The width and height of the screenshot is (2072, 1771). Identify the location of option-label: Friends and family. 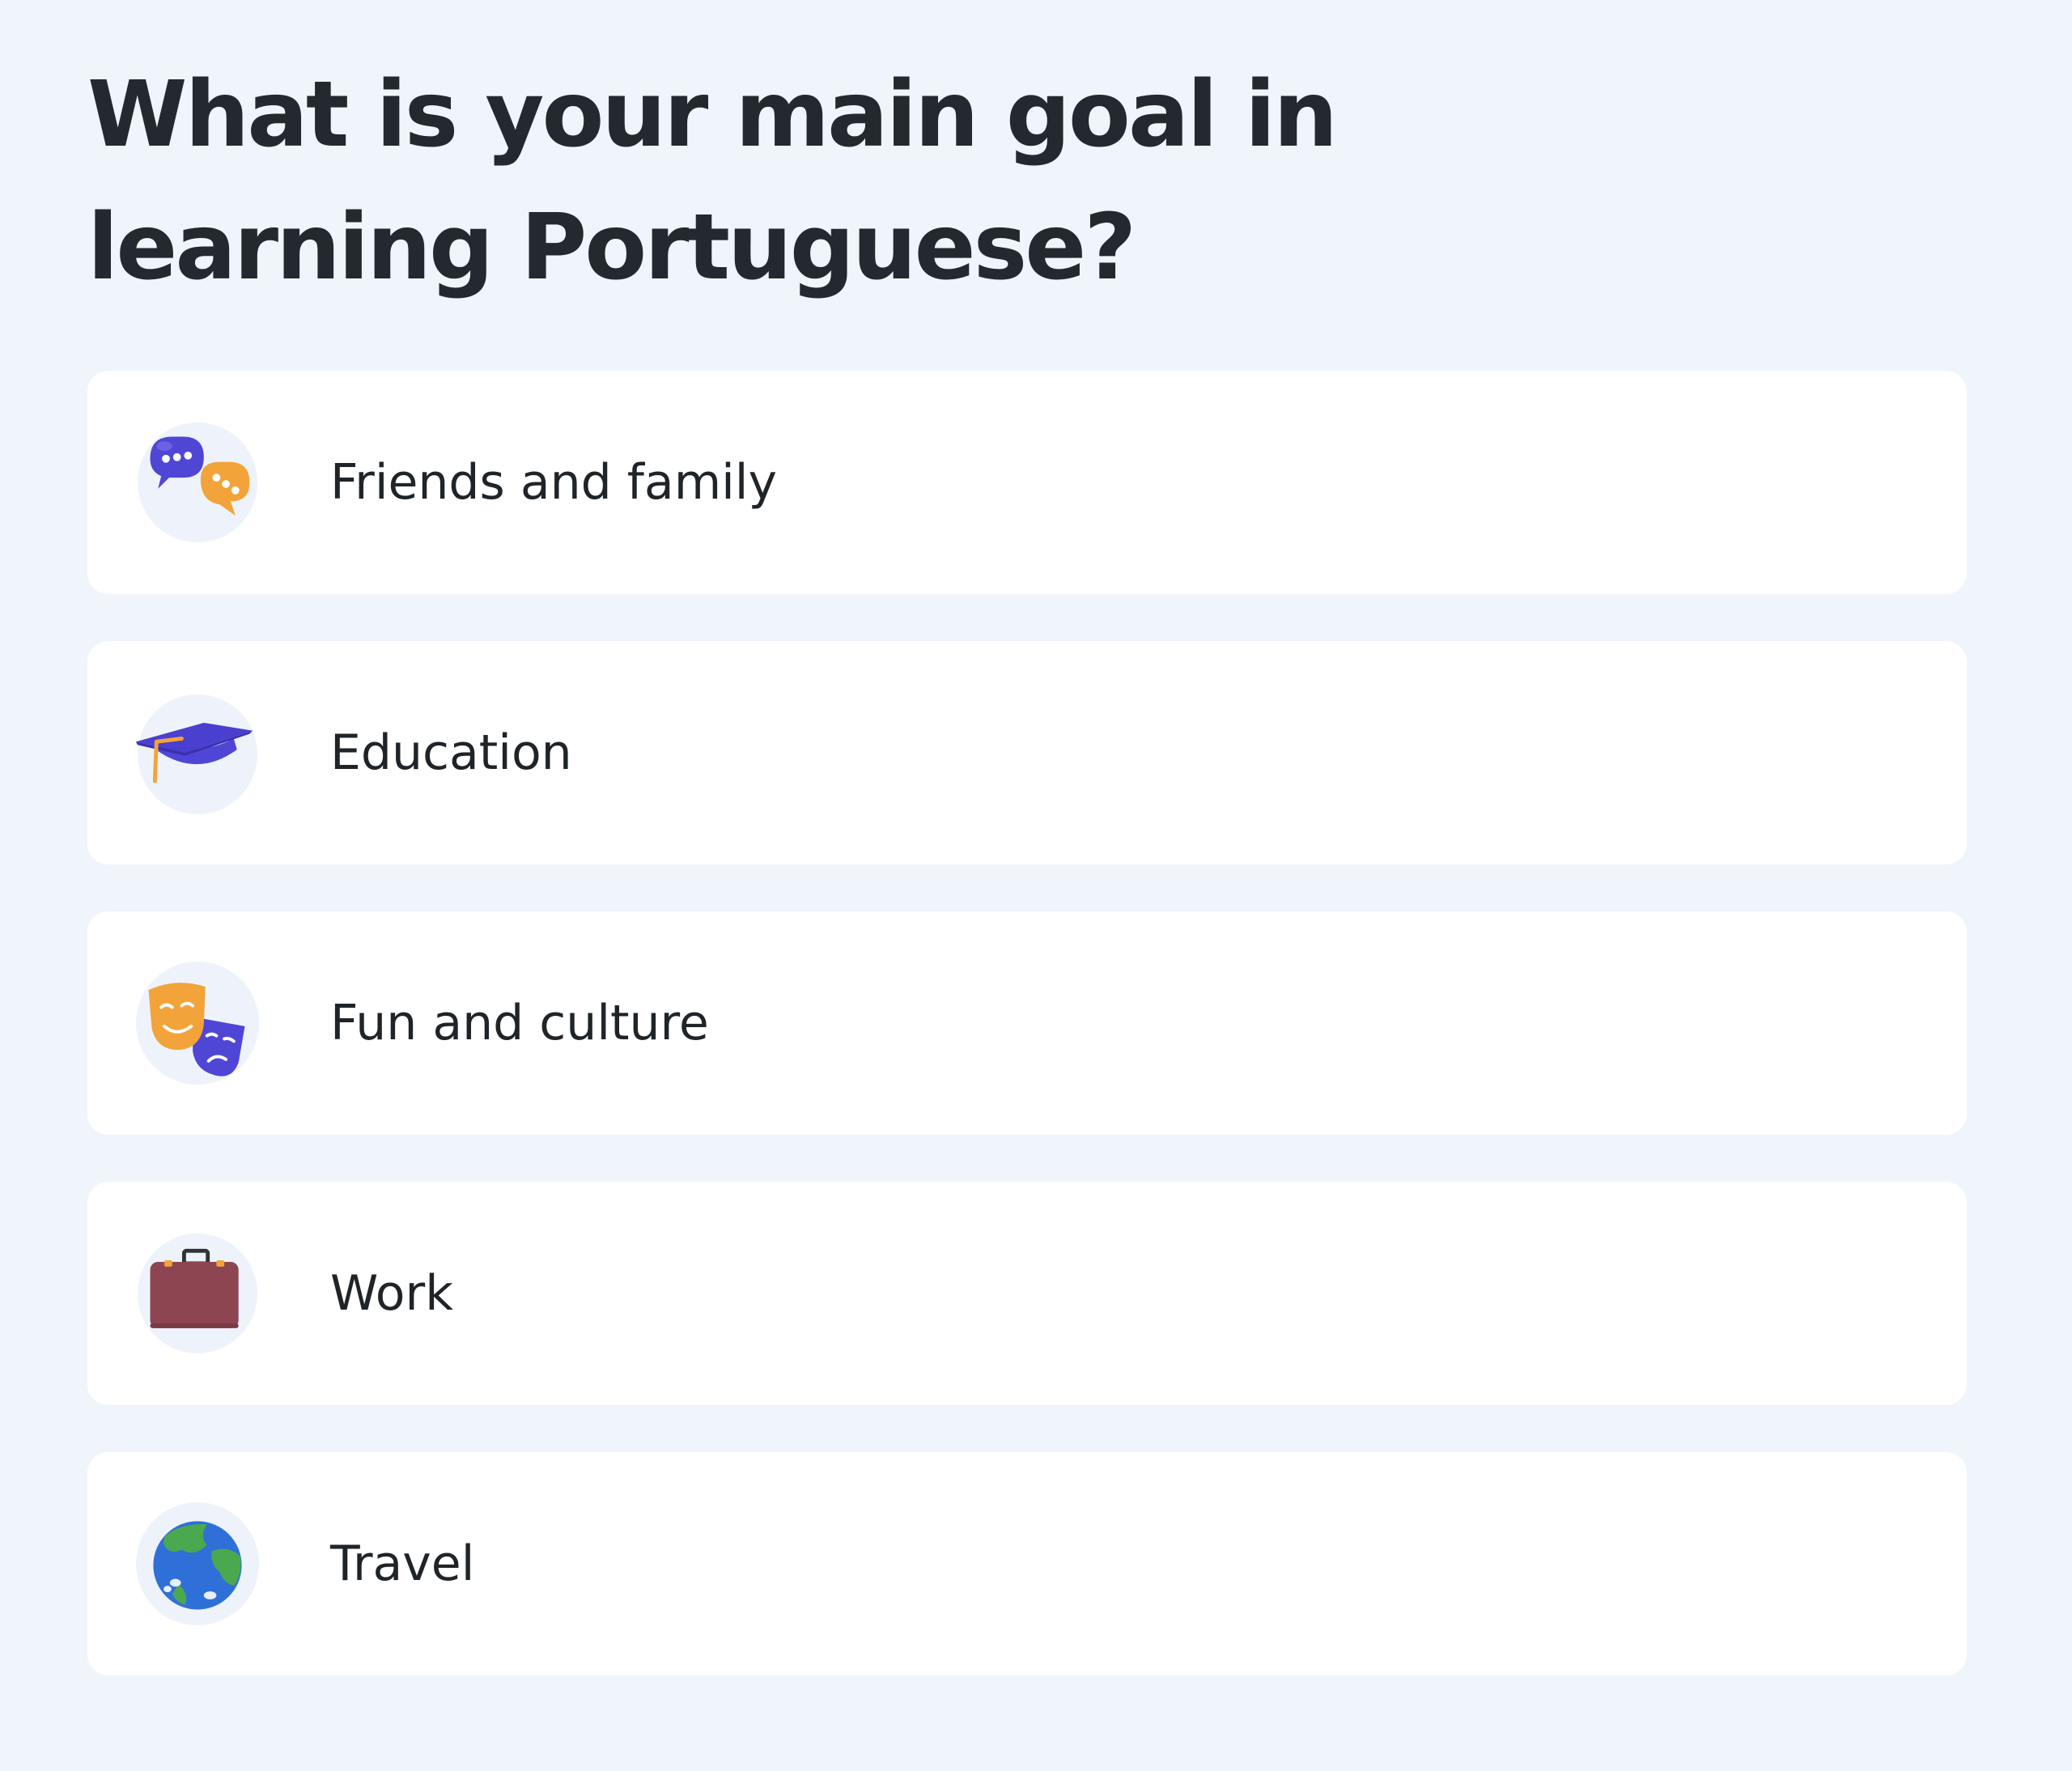
(553, 482).